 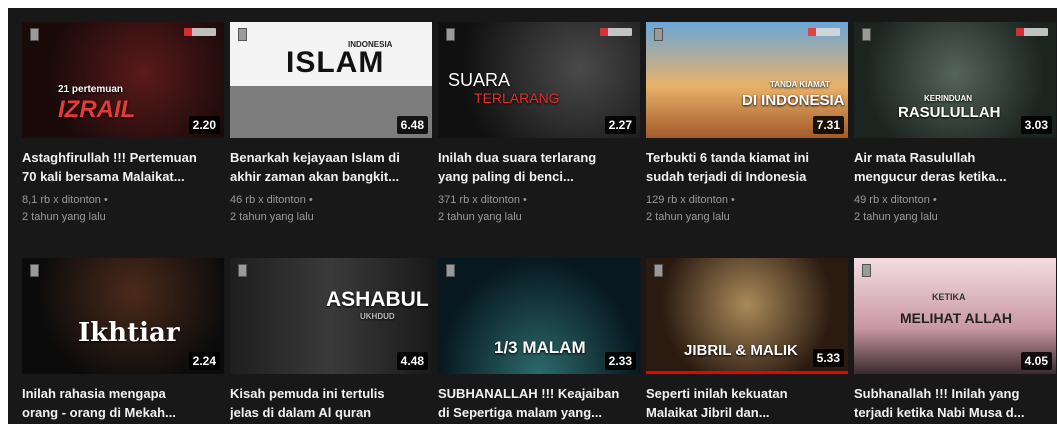 What do you see at coordinates (948, 98) in the screenshot?
I see `thumbnail-subtitle: KERINDUAN` at bounding box center [948, 98].